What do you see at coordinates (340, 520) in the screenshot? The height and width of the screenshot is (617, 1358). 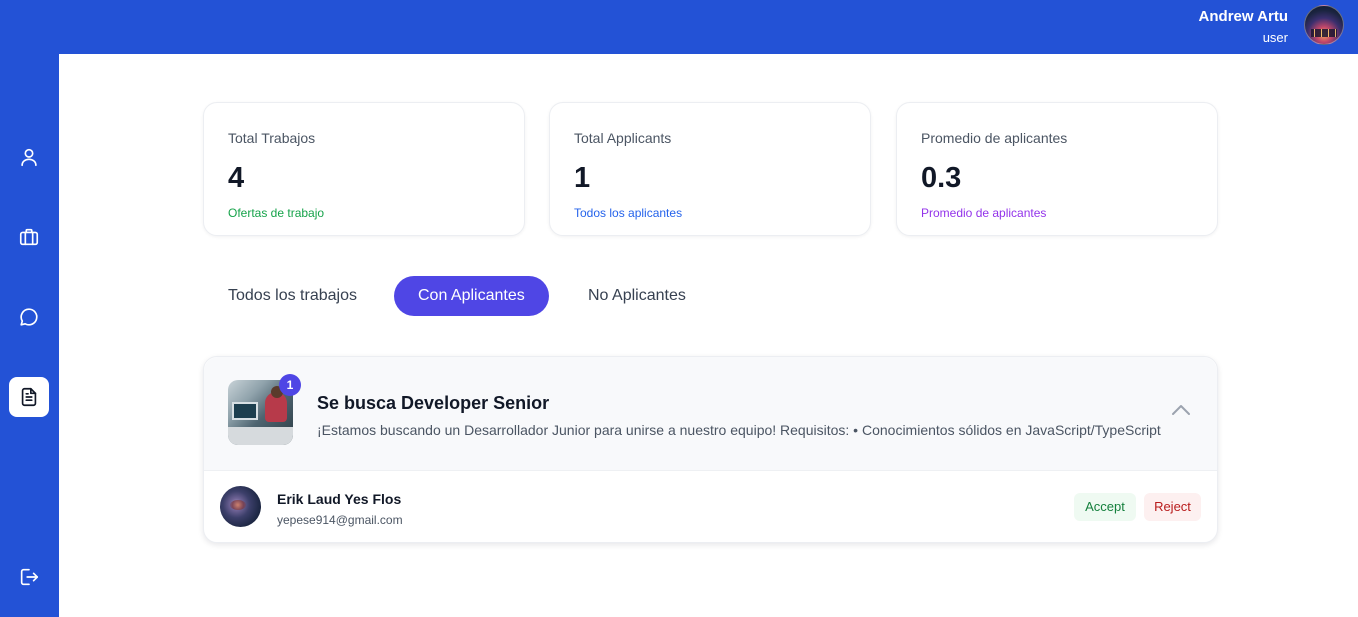 I see `applicant-email: yepese914@gmail.com` at bounding box center [340, 520].